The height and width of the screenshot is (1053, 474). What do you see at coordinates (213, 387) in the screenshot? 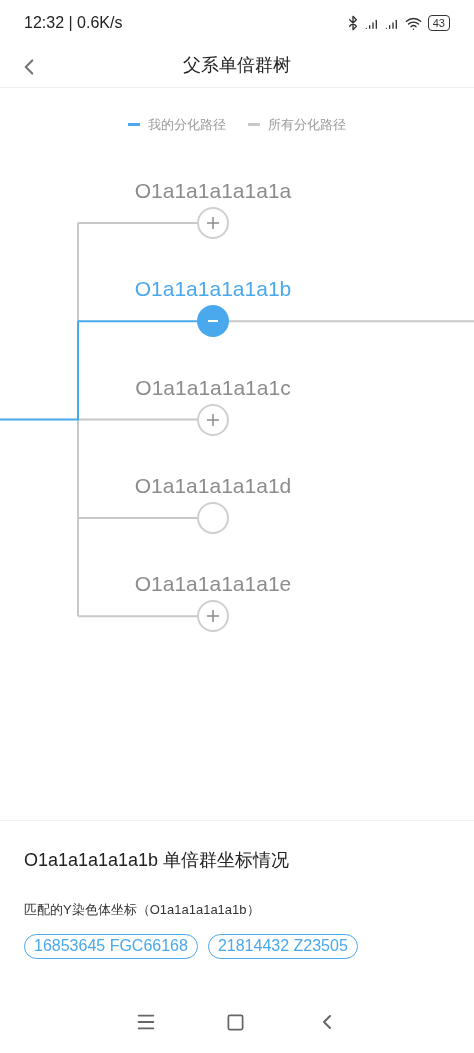
I see `node-label: O1a1a1a1a1a1c` at bounding box center [213, 387].